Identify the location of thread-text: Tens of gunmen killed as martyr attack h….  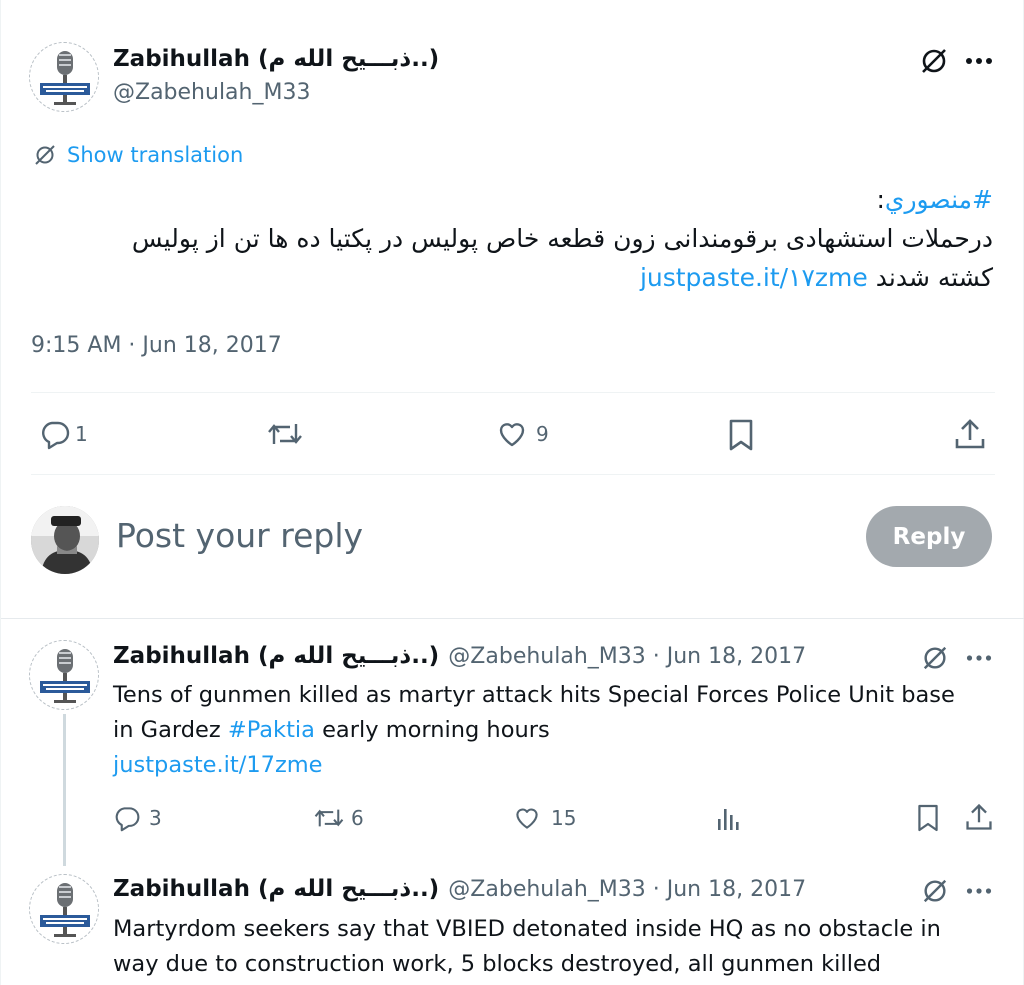
(558, 730).